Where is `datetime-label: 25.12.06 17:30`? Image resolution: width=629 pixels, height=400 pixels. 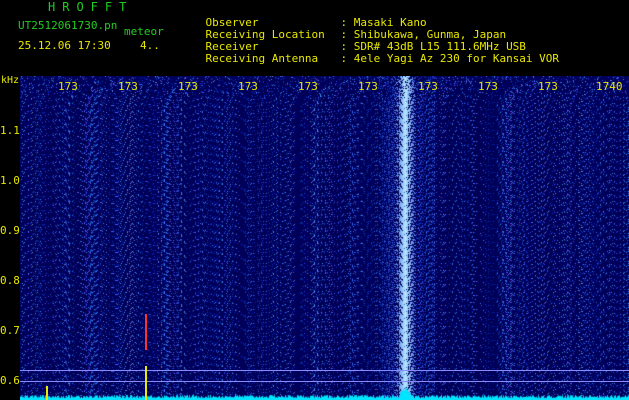
datetime-label: 25.12.06 17:30 is located at coordinates (64, 45).